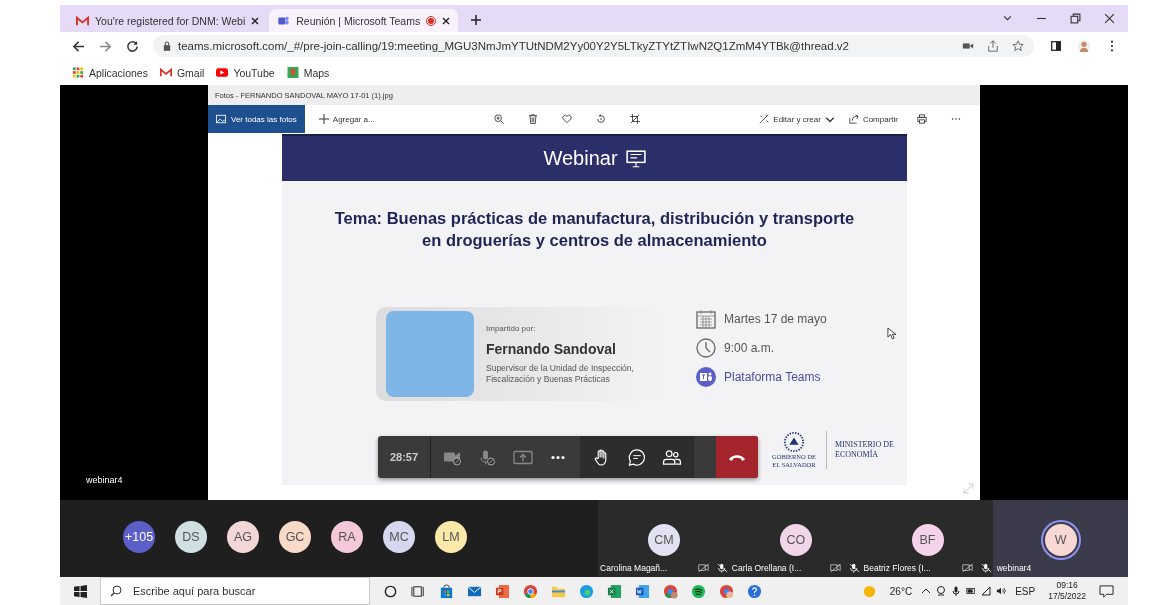  What do you see at coordinates (513, 46) in the screenshot?
I see `url-text: teams.microsoft.com/_#/pre-join-calling/19:meeting_MGU3NmJmYTUtNDM2Yy00Y2Y5LTkyZTYtZTIwN2Q1ZmM4YTBk@thread.v2` at bounding box center [513, 46].